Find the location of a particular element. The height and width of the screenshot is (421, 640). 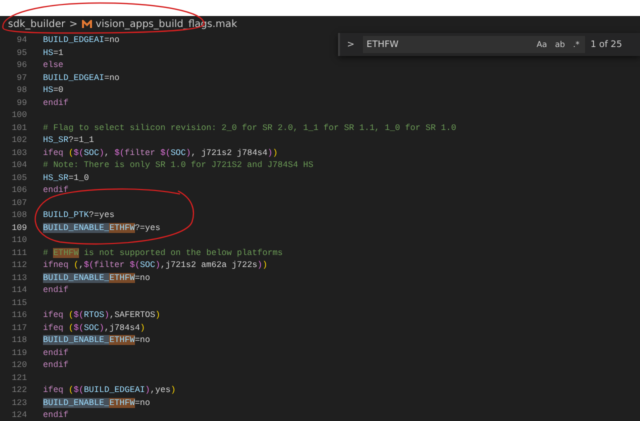

find-input-field: ETHFW Aa ab .* is located at coordinates (473, 44).